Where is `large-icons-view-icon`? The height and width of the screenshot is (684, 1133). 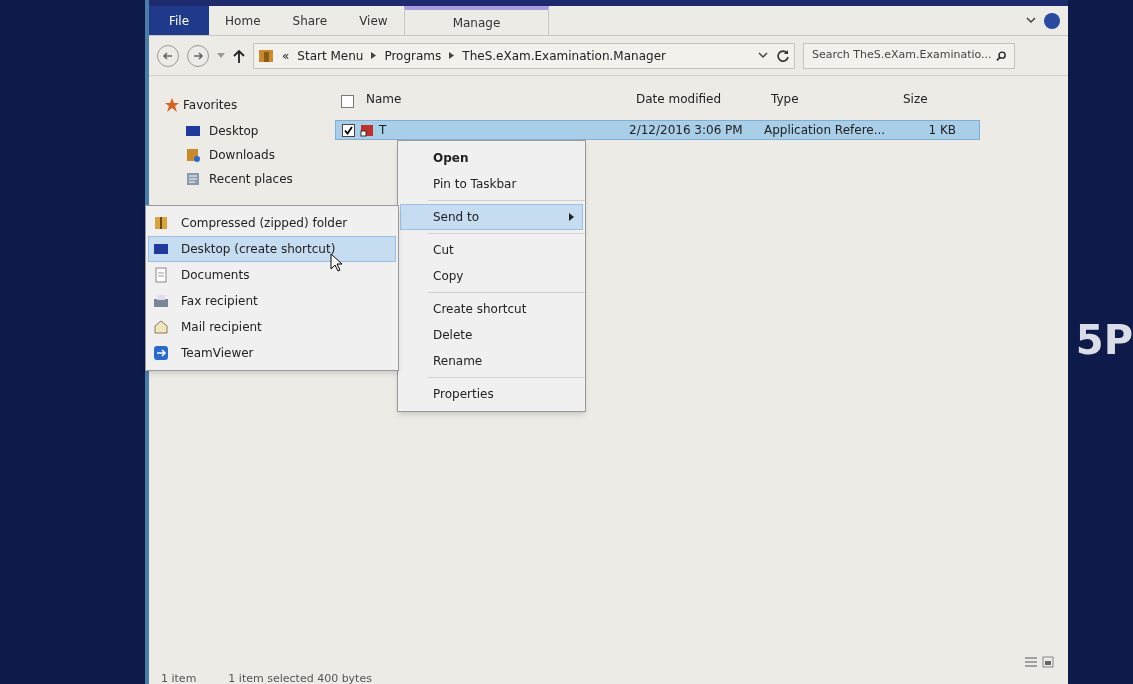
large-icons-view-icon is located at coordinates (1047, 662).